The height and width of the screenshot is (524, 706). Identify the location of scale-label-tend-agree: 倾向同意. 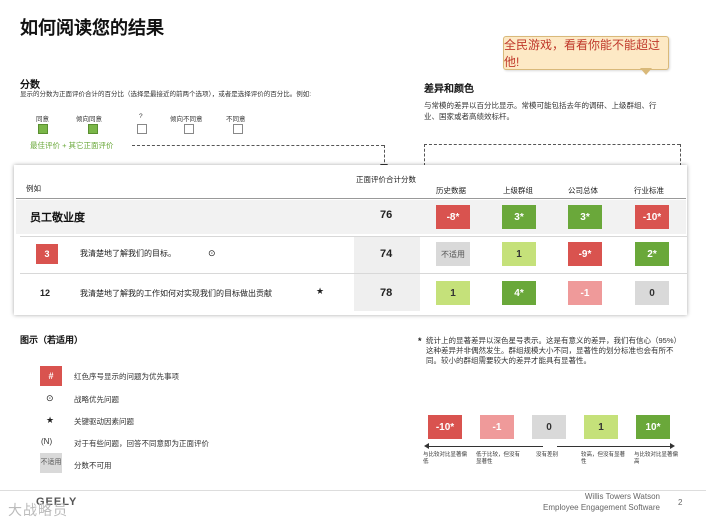
(89, 119).